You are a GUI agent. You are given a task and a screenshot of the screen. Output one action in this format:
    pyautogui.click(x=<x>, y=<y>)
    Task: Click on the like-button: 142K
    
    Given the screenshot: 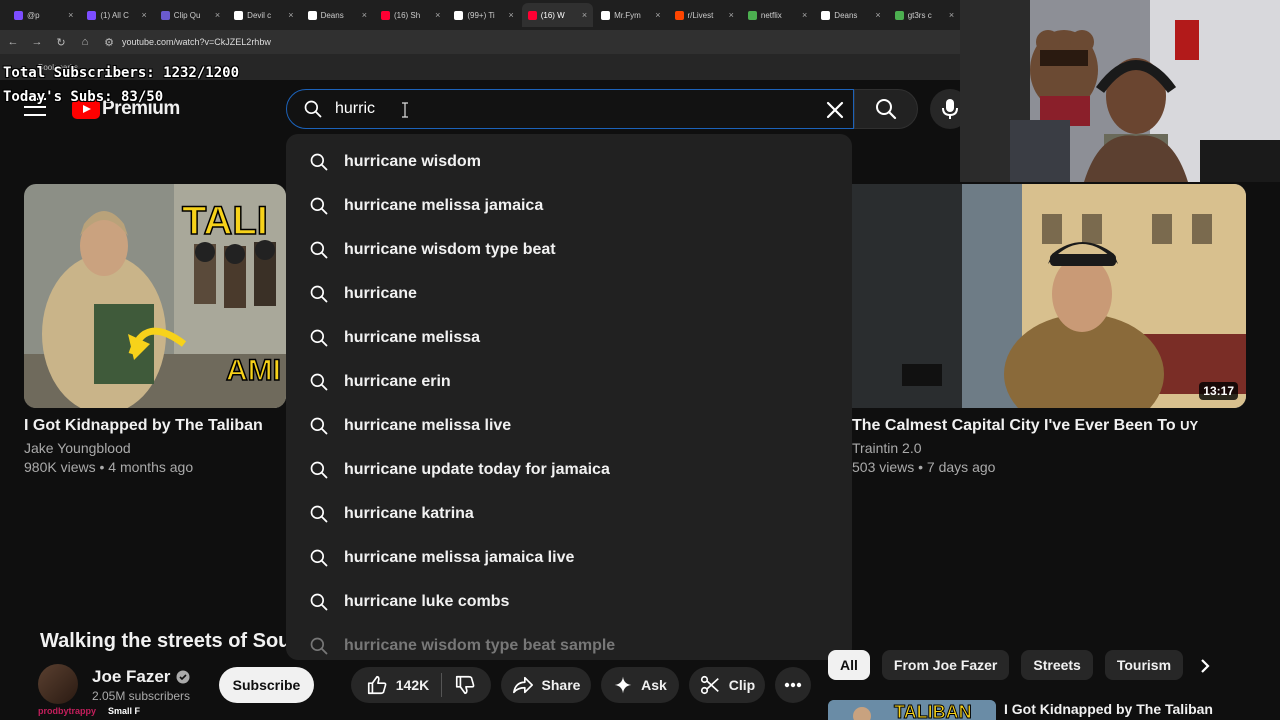 What is the action you would take?
    pyautogui.click(x=397, y=685)
    